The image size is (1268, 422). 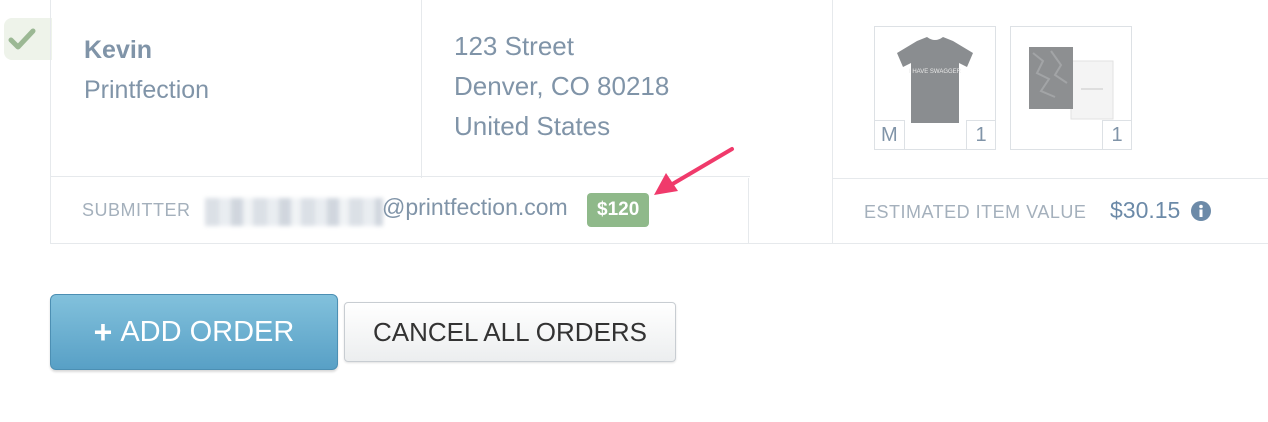 I want to click on info-icon, so click(x=1201, y=211).